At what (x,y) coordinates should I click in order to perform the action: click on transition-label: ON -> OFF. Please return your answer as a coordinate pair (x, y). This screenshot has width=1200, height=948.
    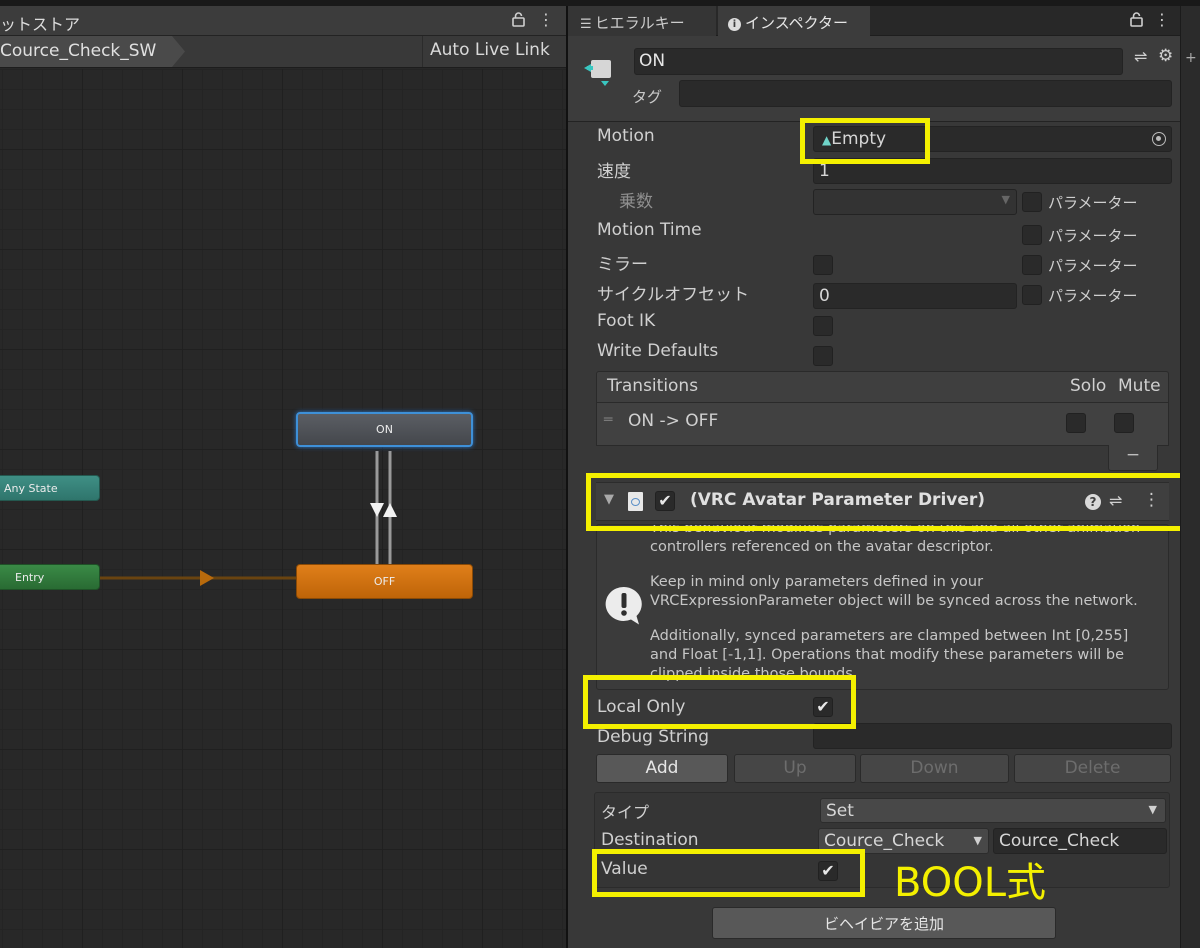
    Looking at the image, I should click on (673, 421).